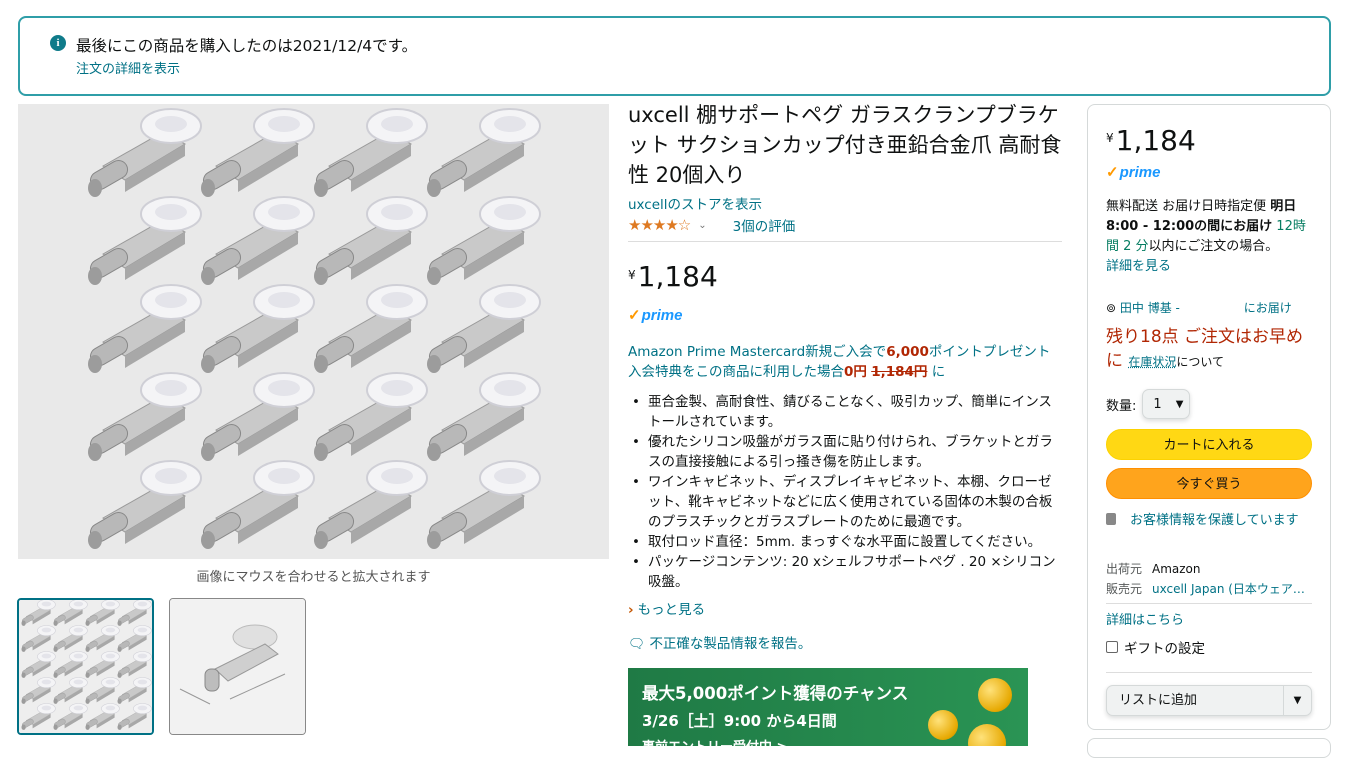 The height and width of the screenshot is (758, 1348). I want to click on zoom-hint: 画像にマウスを合わせると拡大されます, so click(313, 577).